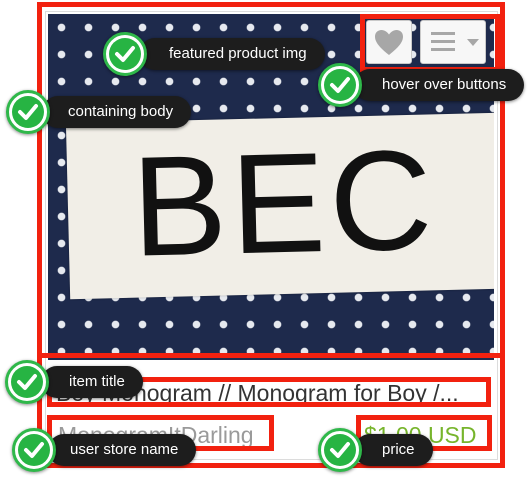  What do you see at coordinates (393, 450) in the screenshot?
I see `callout-label: price` at bounding box center [393, 450].